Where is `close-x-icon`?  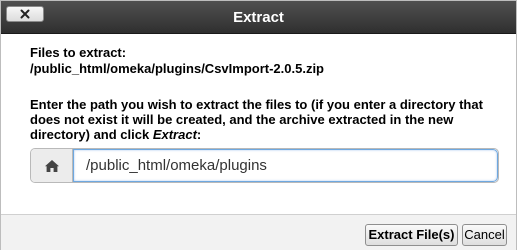 close-x-icon is located at coordinates (25, 14).